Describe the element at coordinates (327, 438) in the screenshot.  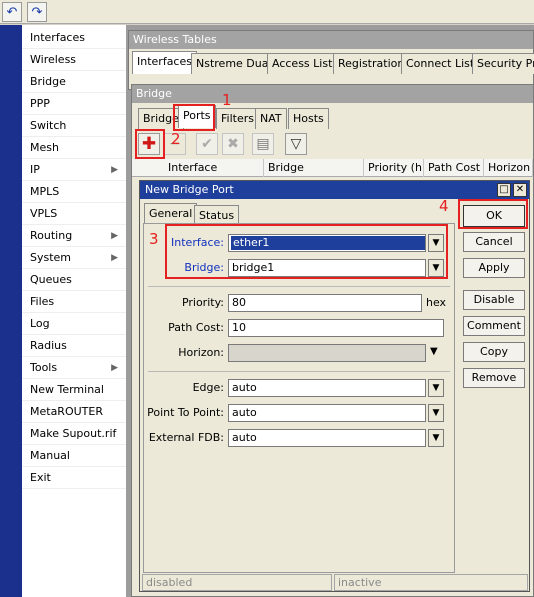
I see `external-fdb-select: auto` at that location.